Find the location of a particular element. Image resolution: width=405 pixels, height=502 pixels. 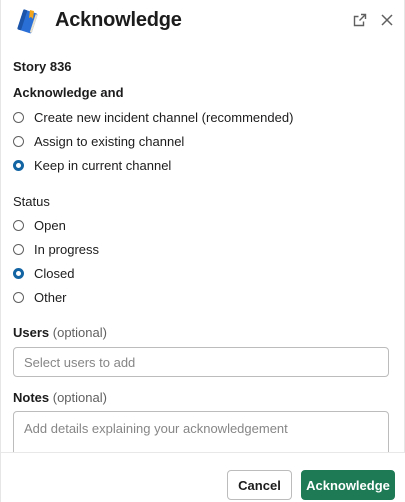

notebook-icon is located at coordinates (27, 21).